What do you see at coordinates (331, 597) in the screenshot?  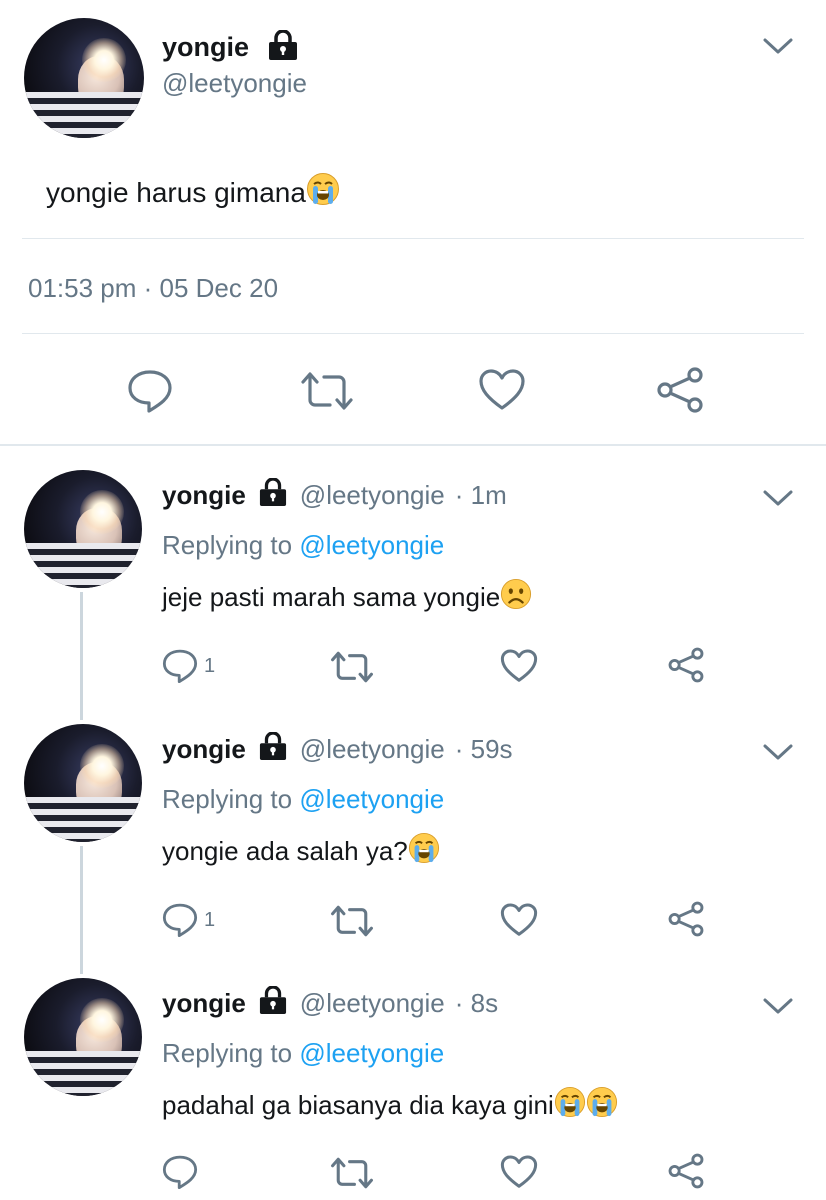 I see `tweet-text: jeje pasti marah sama yongie` at bounding box center [331, 597].